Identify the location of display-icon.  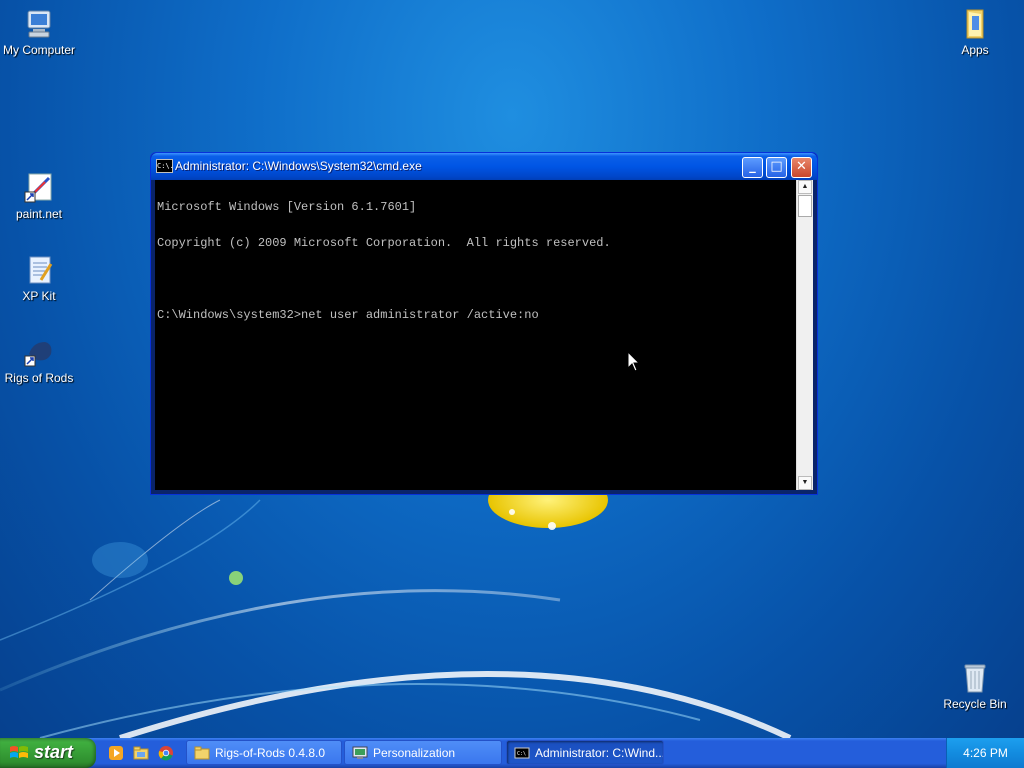
(360, 752).